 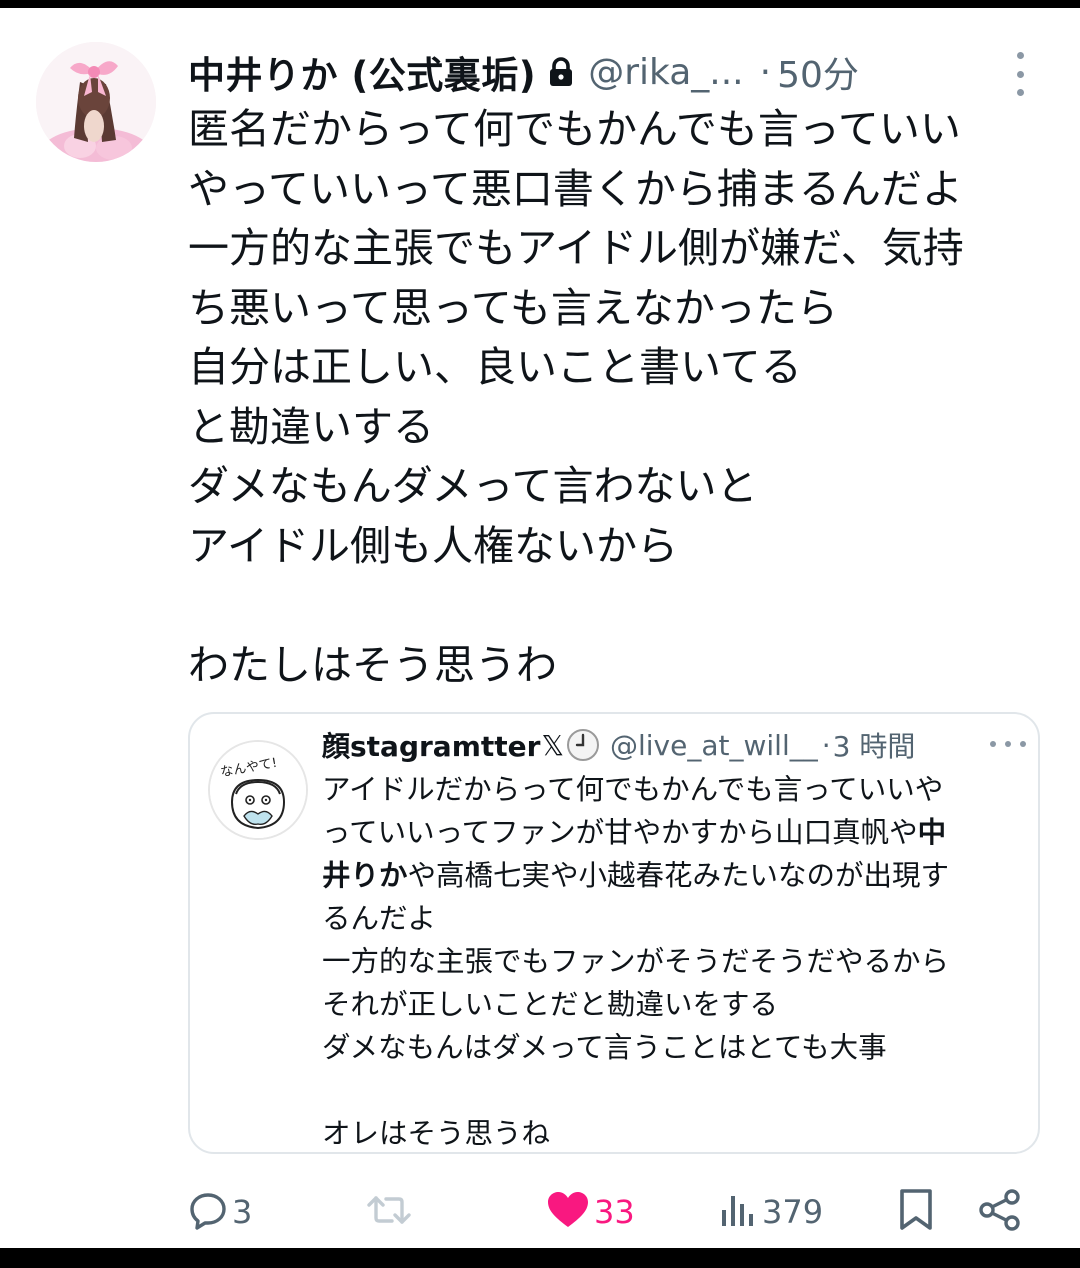 What do you see at coordinates (818, 72) in the screenshot?
I see `timestamp: 50分` at bounding box center [818, 72].